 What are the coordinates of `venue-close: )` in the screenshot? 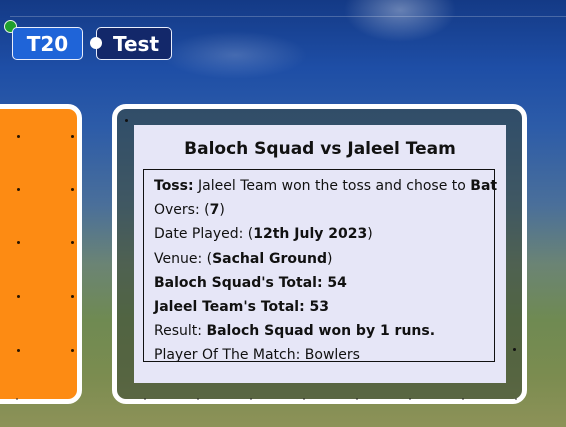 It's located at (329, 258).